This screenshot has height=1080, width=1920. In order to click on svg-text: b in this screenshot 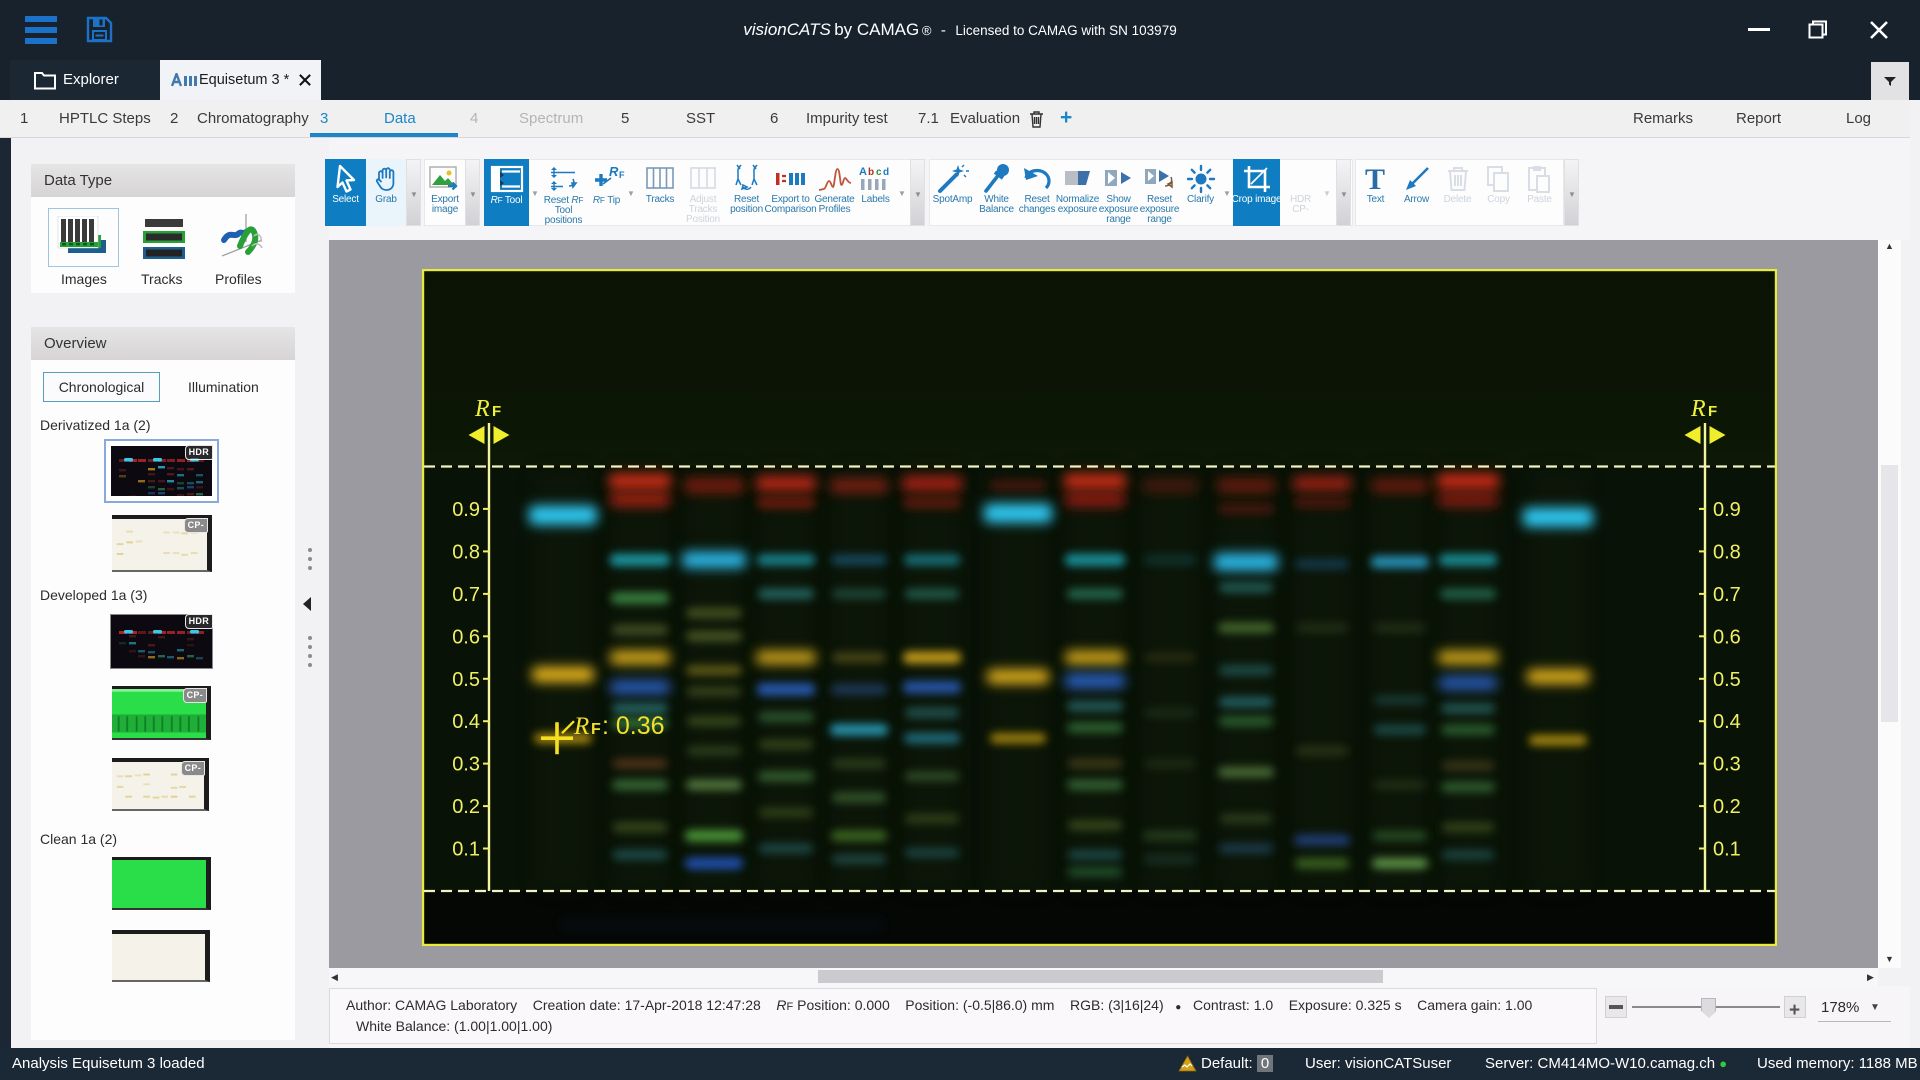, I will do `click(871, 172)`.